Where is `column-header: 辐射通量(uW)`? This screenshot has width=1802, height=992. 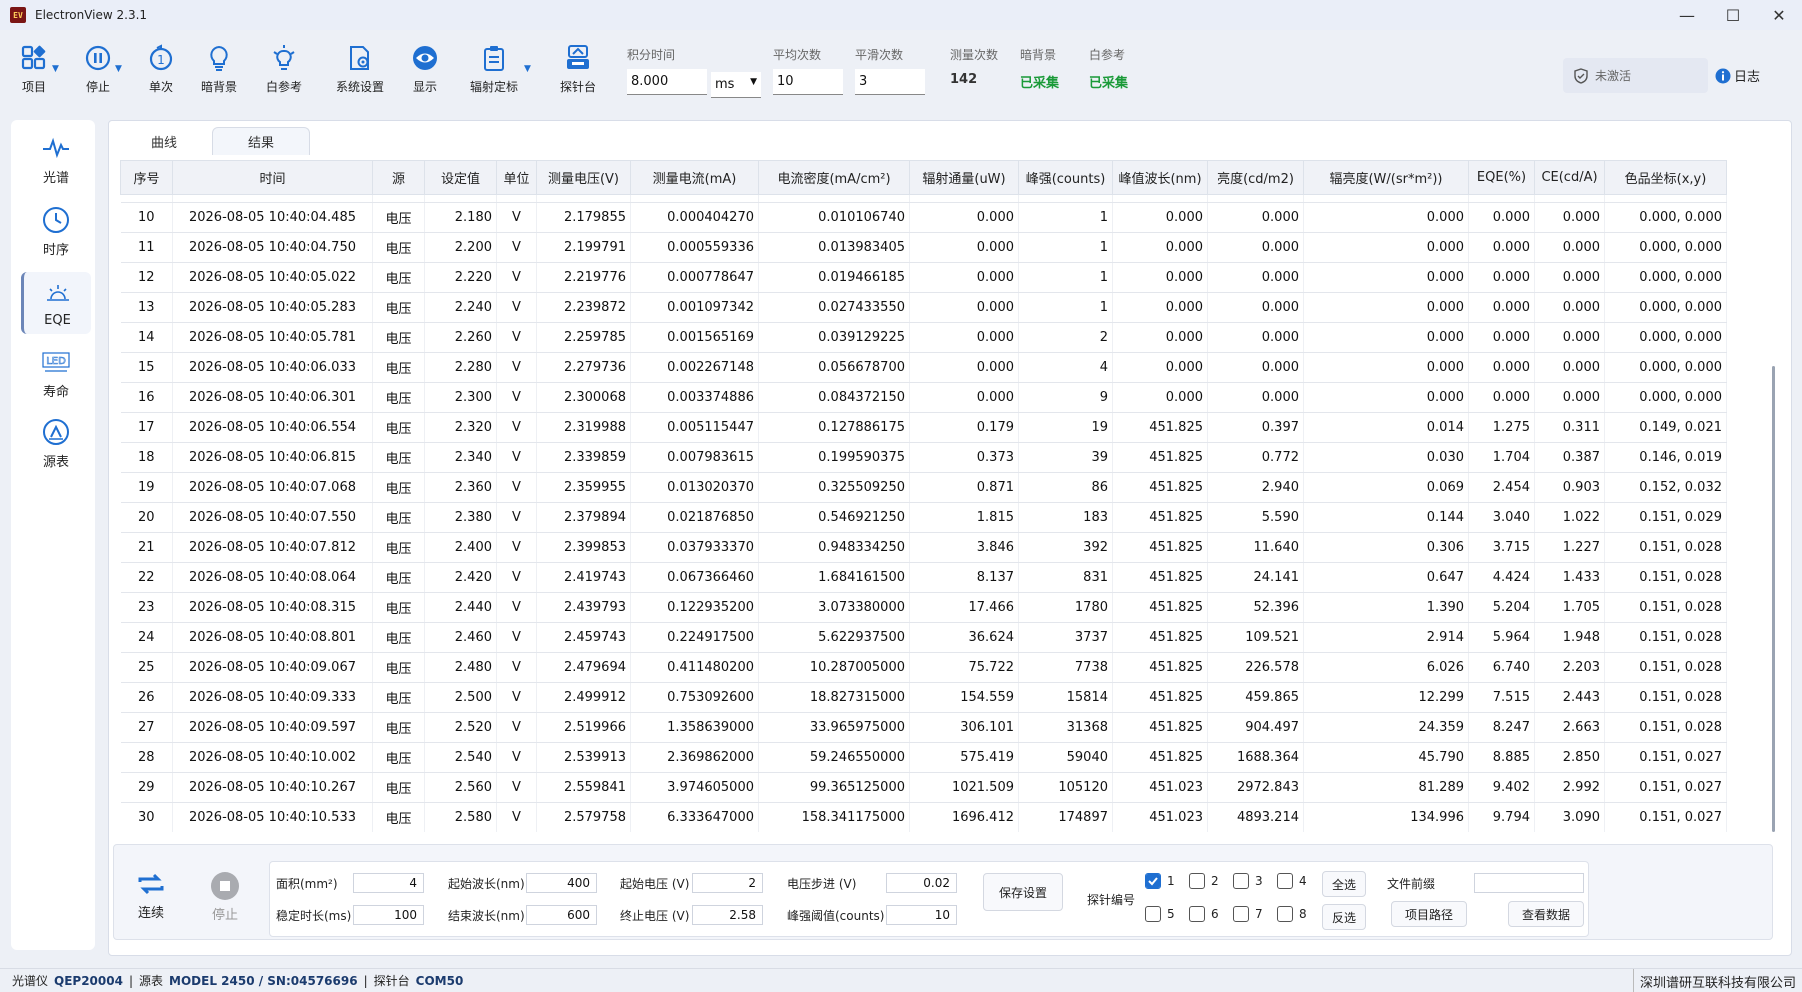
column-header: 辐射通量(uW) is located at coordinates (964, 177).